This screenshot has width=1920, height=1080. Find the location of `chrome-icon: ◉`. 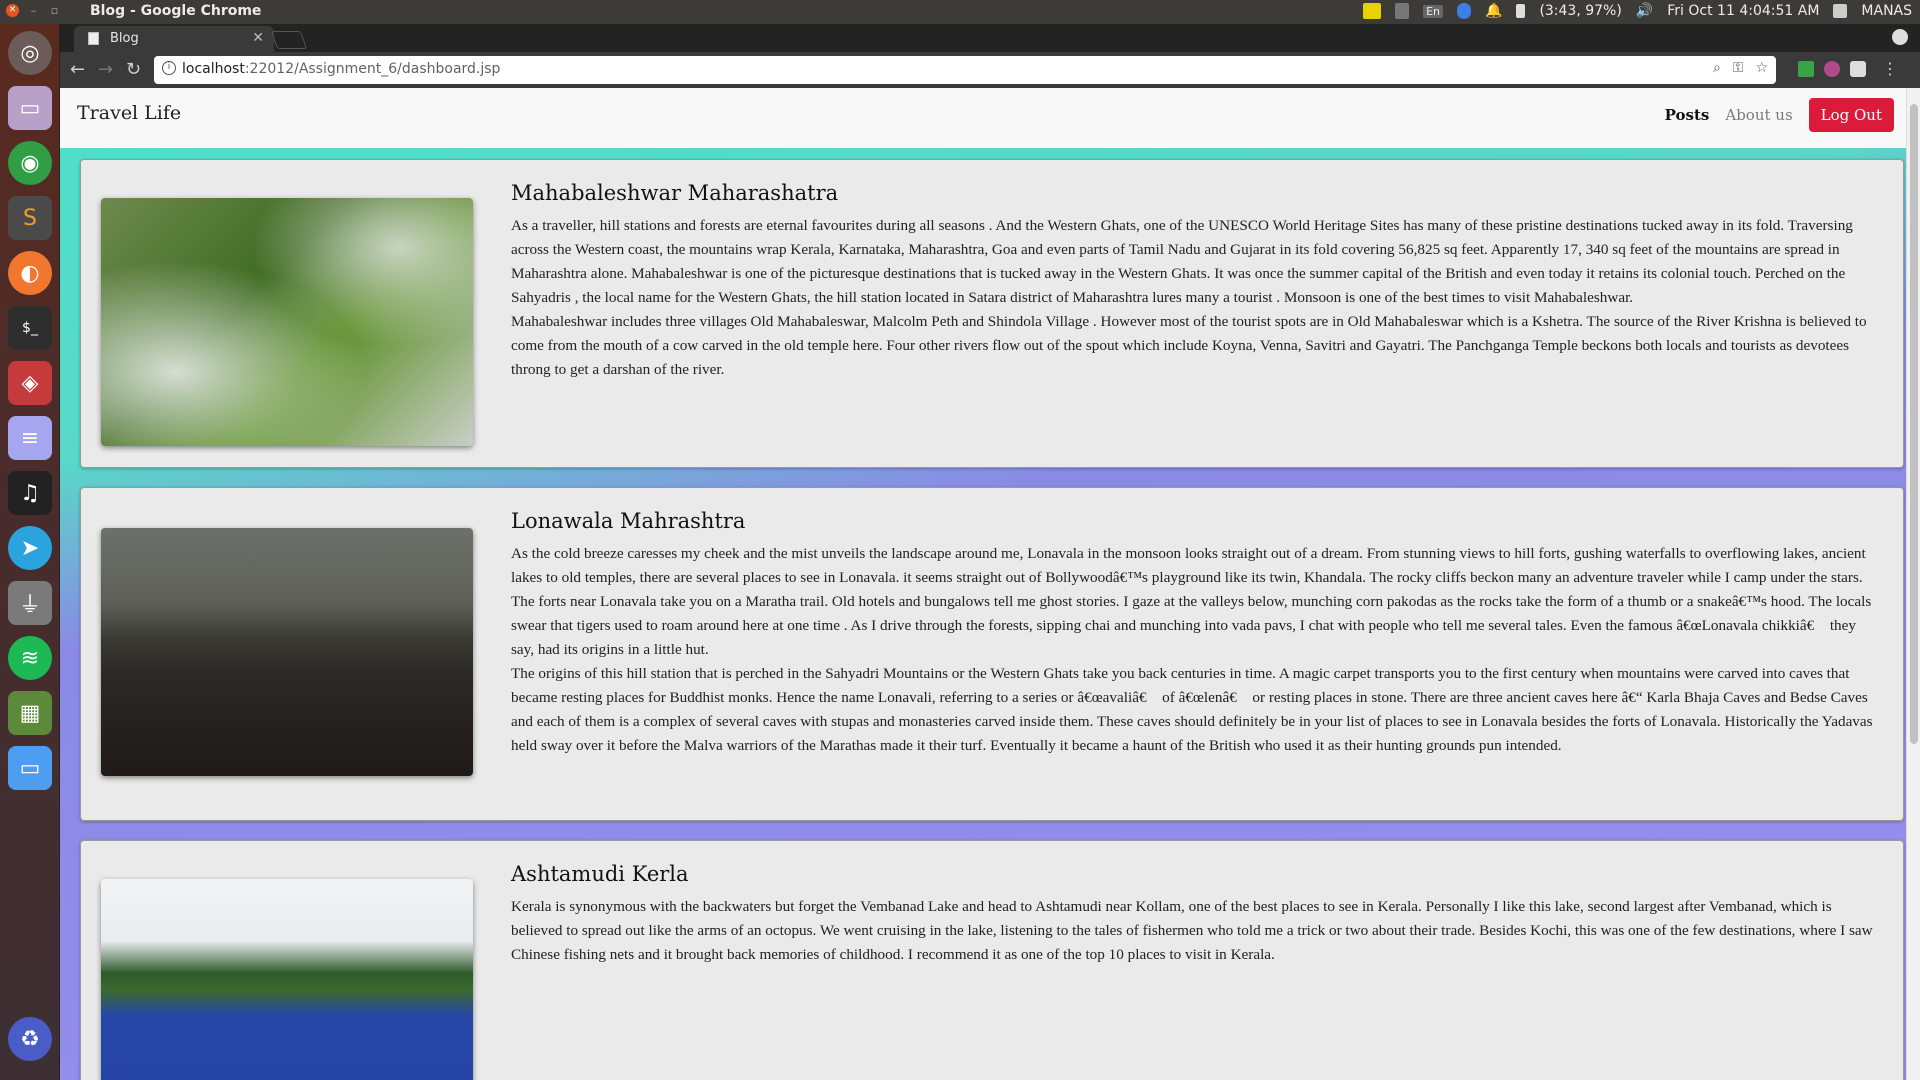

chrome-icon: ◉ is located at coordinates (30, 163).